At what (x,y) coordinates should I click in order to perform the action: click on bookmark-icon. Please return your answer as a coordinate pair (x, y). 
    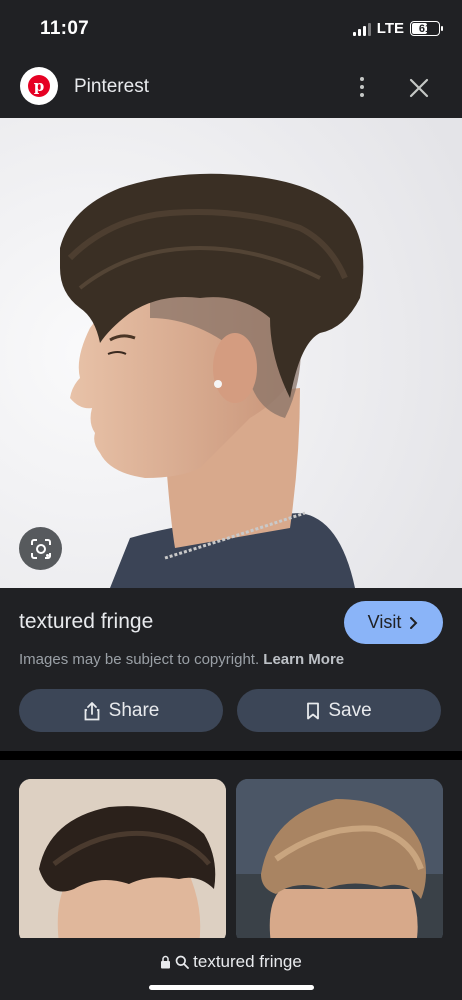
    Looking at the image, I should click on (313, 710).